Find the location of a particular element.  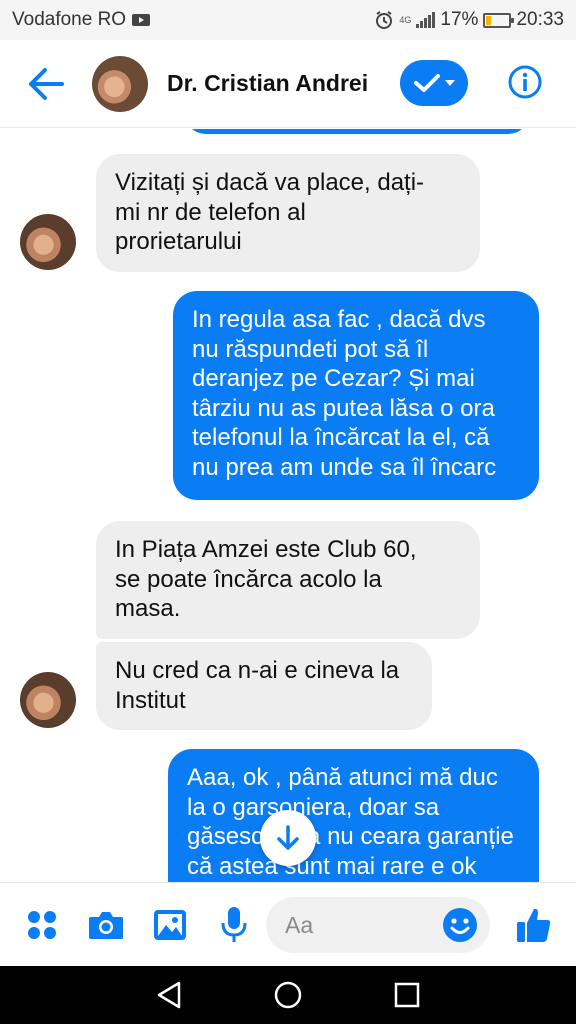

triangle-back-icon is located at coordinates (169, 995).